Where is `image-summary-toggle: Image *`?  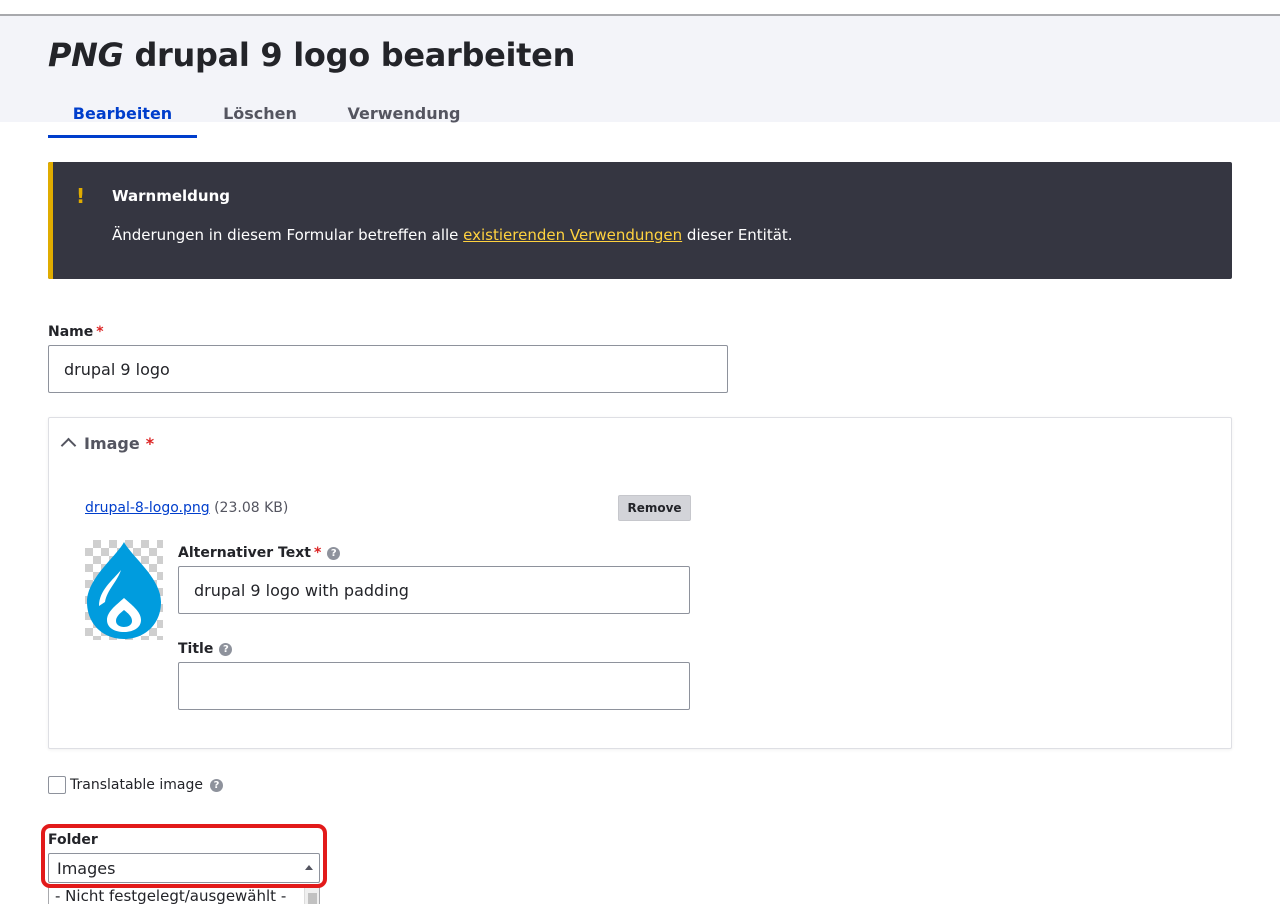
image-summary-toggle: Image * is located at coordinates (107, 444).